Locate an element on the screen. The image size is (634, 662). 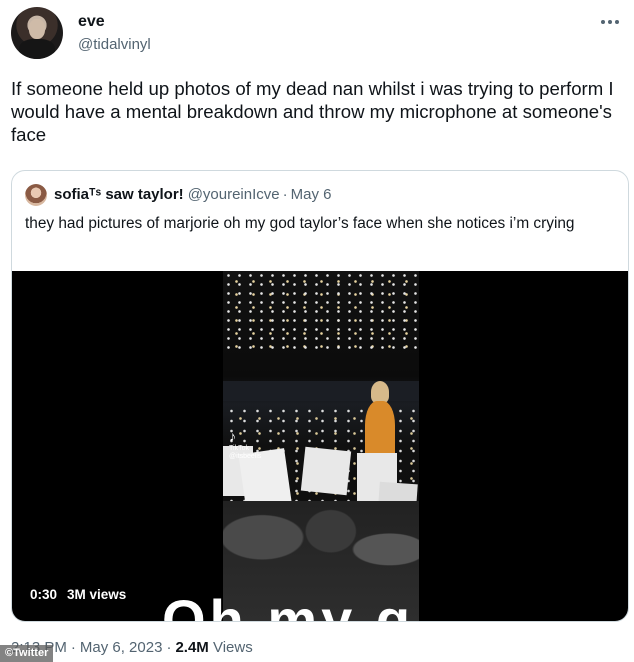
quoted-author-avatar is located at coordinates (36, 195).